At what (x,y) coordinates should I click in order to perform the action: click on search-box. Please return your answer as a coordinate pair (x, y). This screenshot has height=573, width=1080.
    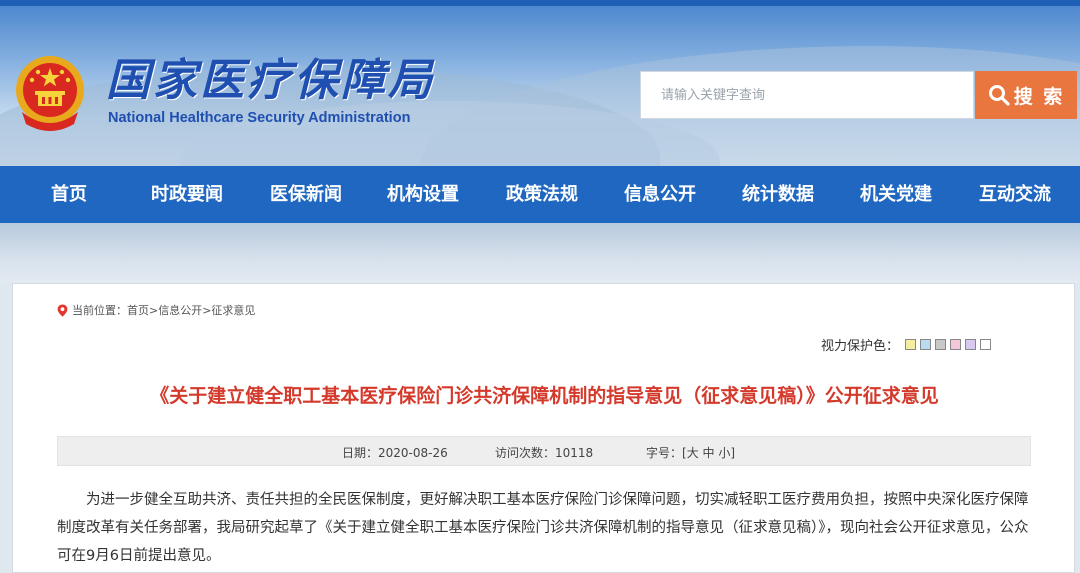
    Looking at the image, I should click on (807, 95).